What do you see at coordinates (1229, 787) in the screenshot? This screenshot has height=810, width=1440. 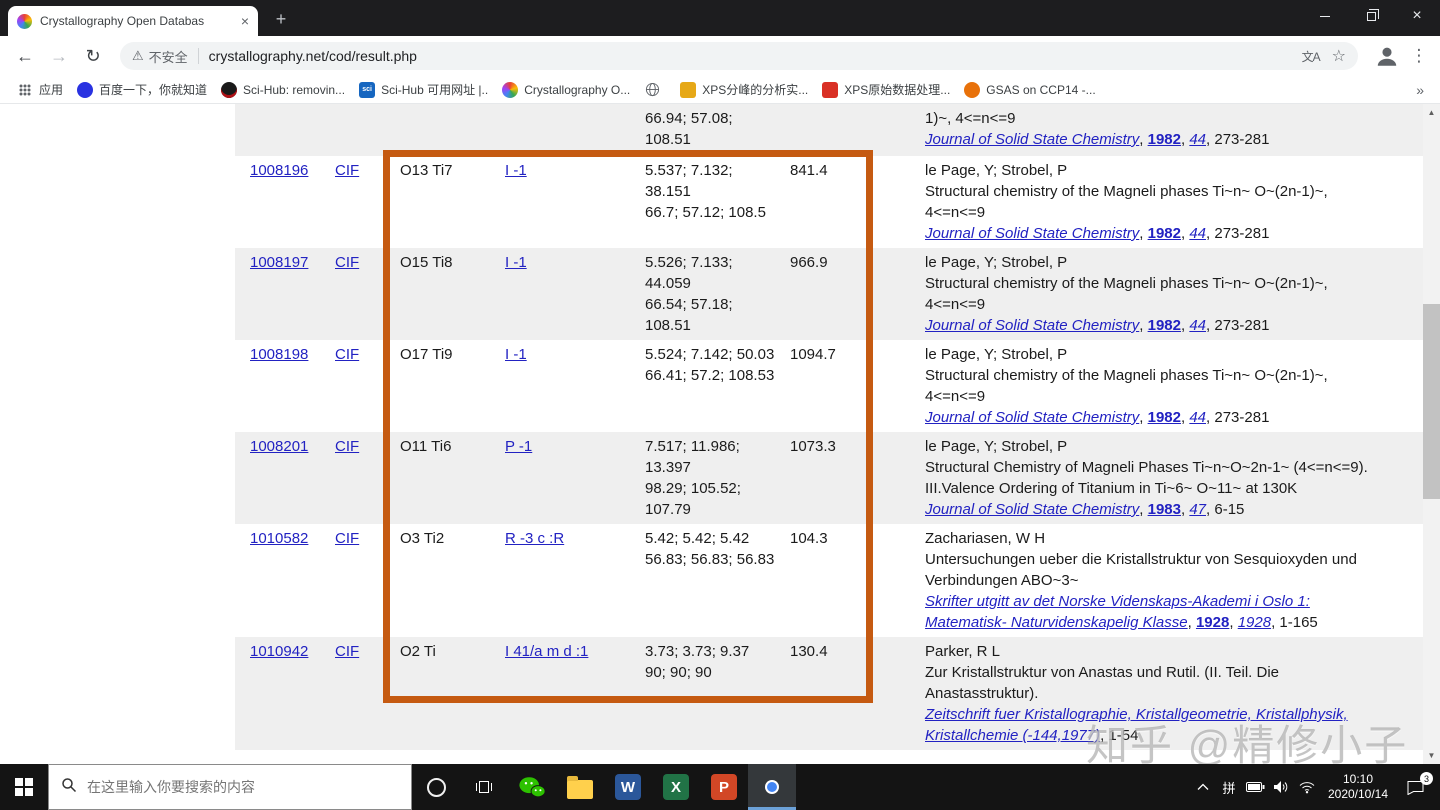 I see `ime-indicator: 拼` at bounding box center [1229, 787].